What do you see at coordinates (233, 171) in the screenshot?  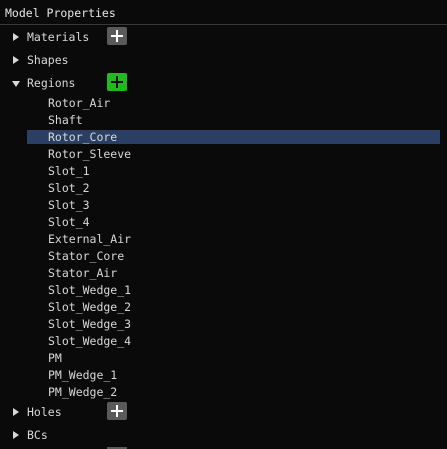 I see `region-item: Slot_1` at bounding box center [233, 171].